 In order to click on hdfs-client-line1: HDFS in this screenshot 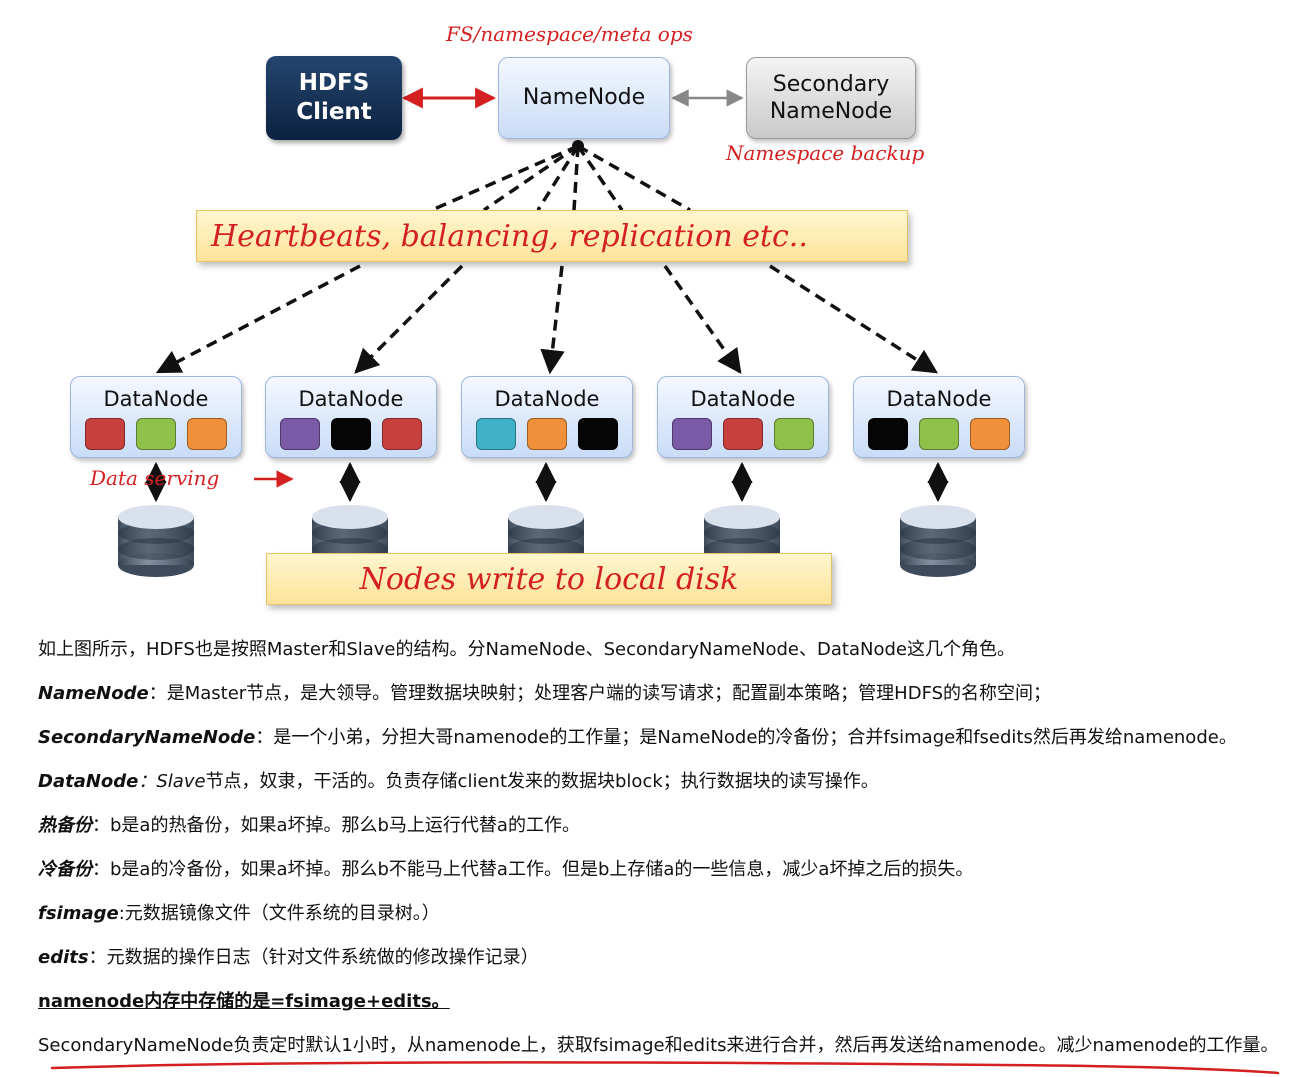, I will do `click(334, 83)`.